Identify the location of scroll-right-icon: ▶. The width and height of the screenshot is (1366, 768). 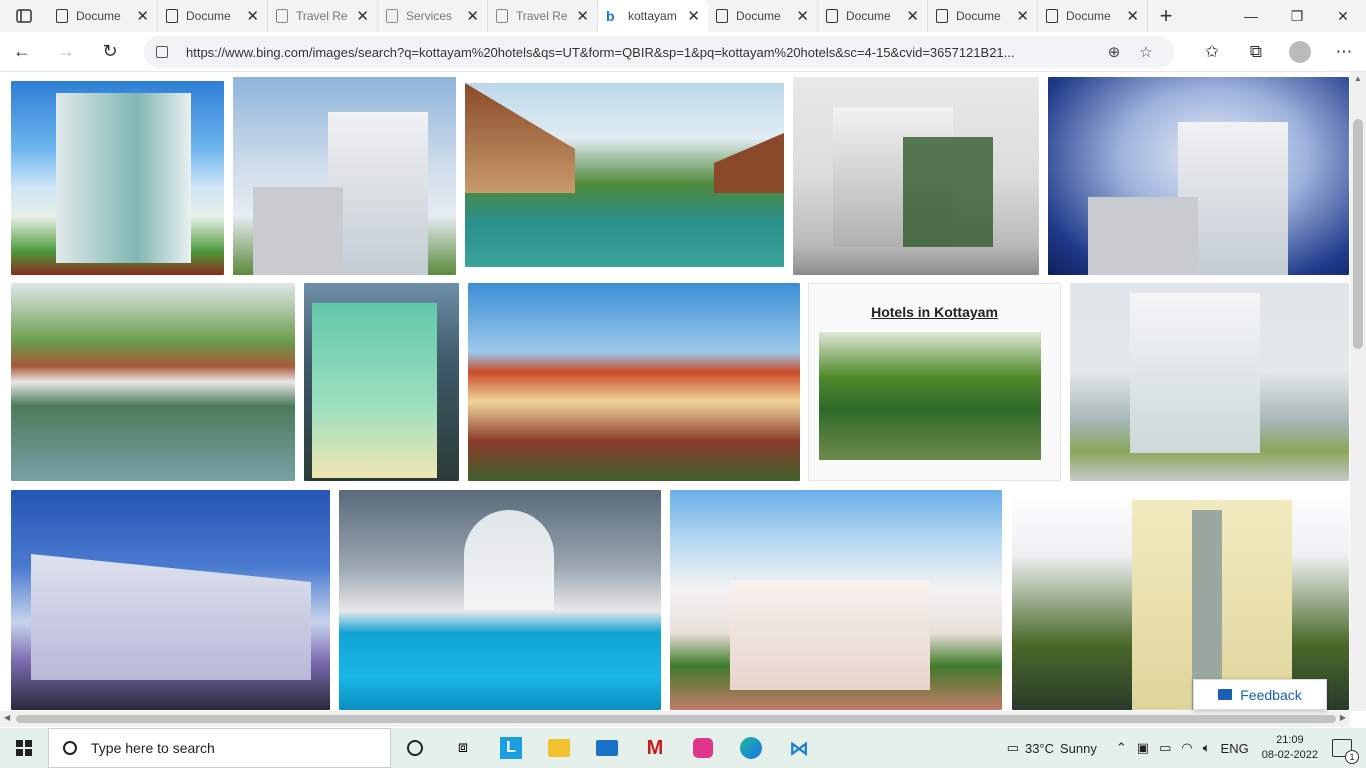
(1343, 717).